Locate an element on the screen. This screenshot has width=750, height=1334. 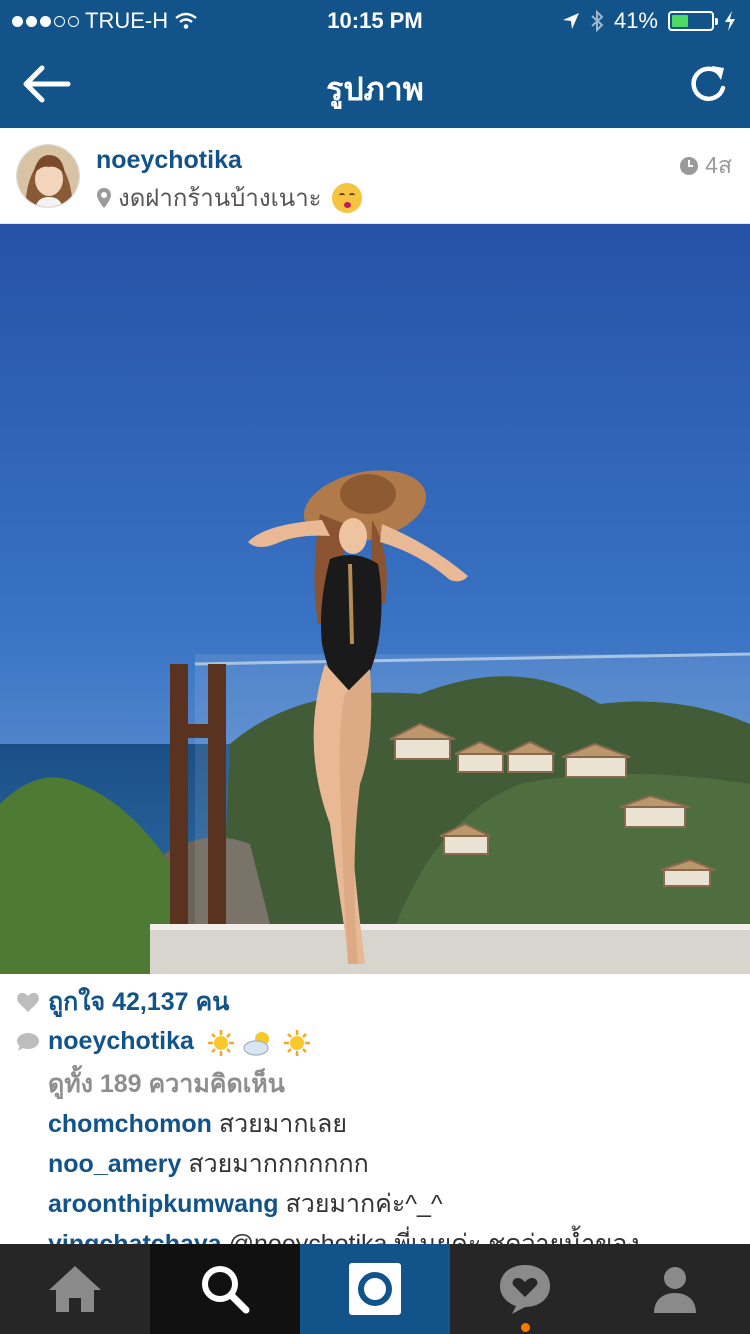
post-location: งดฝากร้านบ้างเนาะ is located at coordinates (229, 197).